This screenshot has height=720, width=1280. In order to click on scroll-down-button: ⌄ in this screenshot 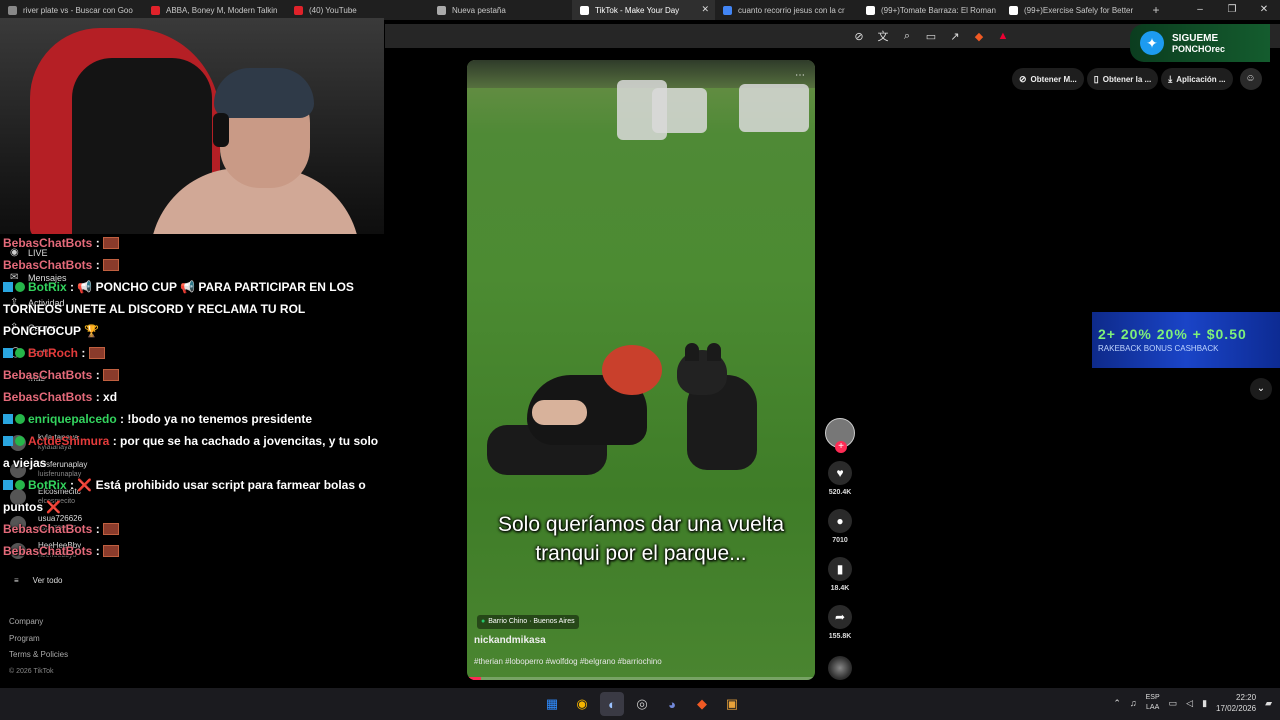, I will do `click(1261, 389)`.